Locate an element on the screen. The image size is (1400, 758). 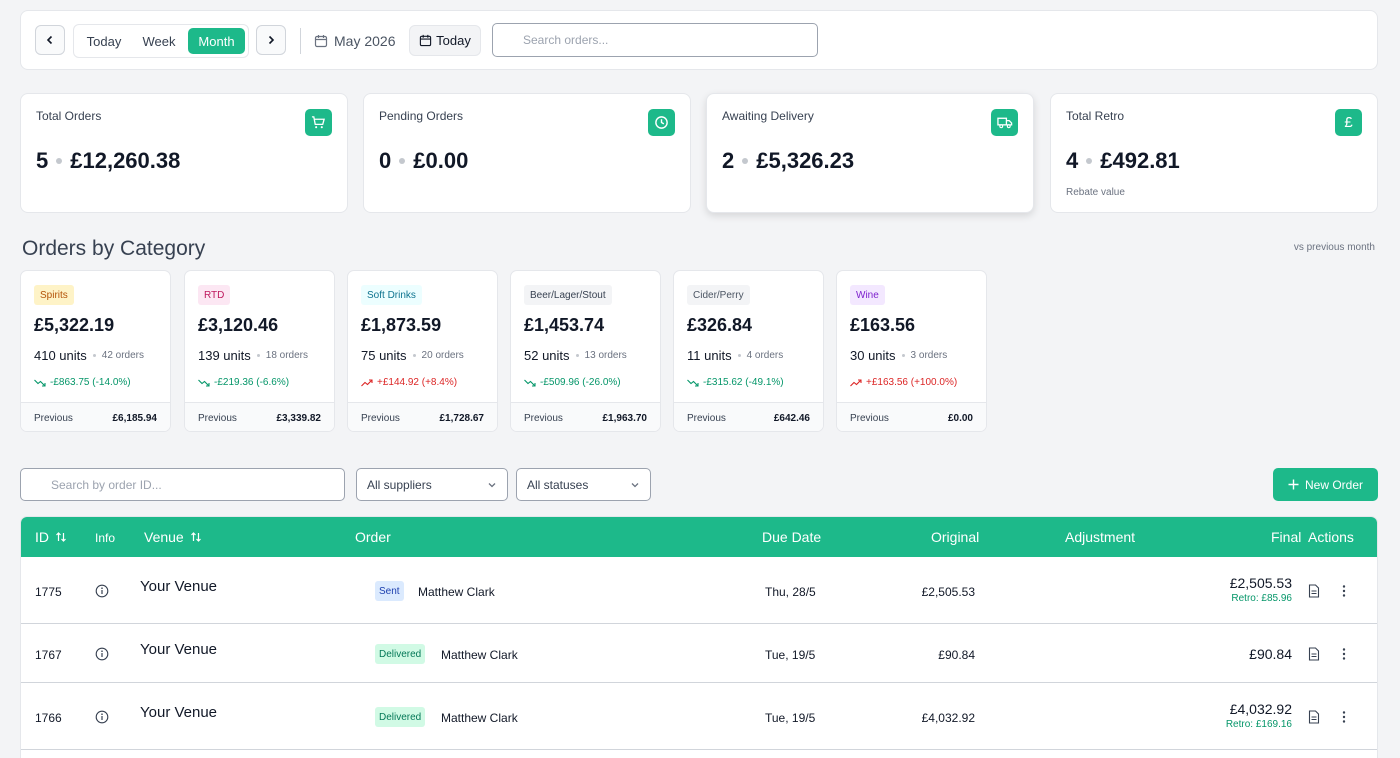
category-units: 75 units is located at coordinates (384, 355).